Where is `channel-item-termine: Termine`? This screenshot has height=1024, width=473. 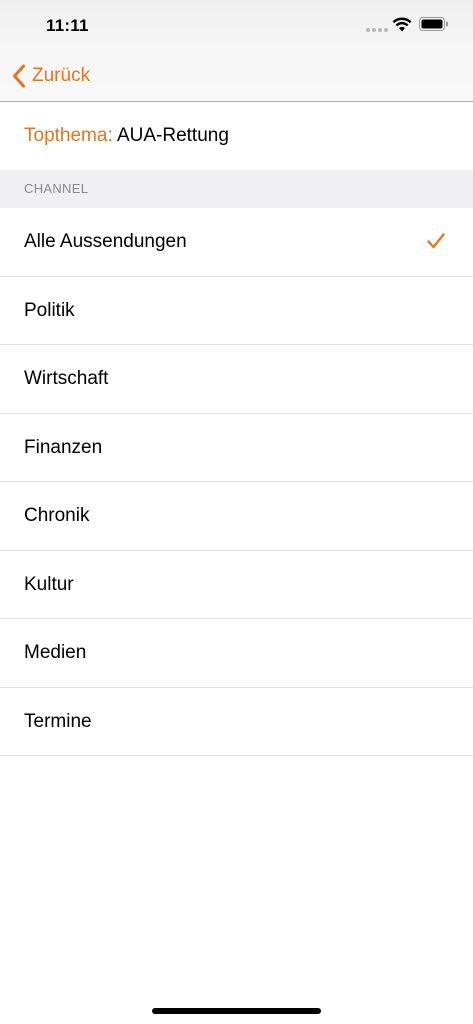 channel-item-termine: Termine is located at coordinates (236, 721).